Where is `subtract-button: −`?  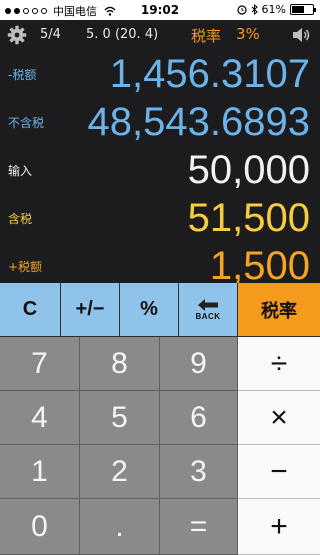 subtract-button: − is located at coordinates (279, 472).